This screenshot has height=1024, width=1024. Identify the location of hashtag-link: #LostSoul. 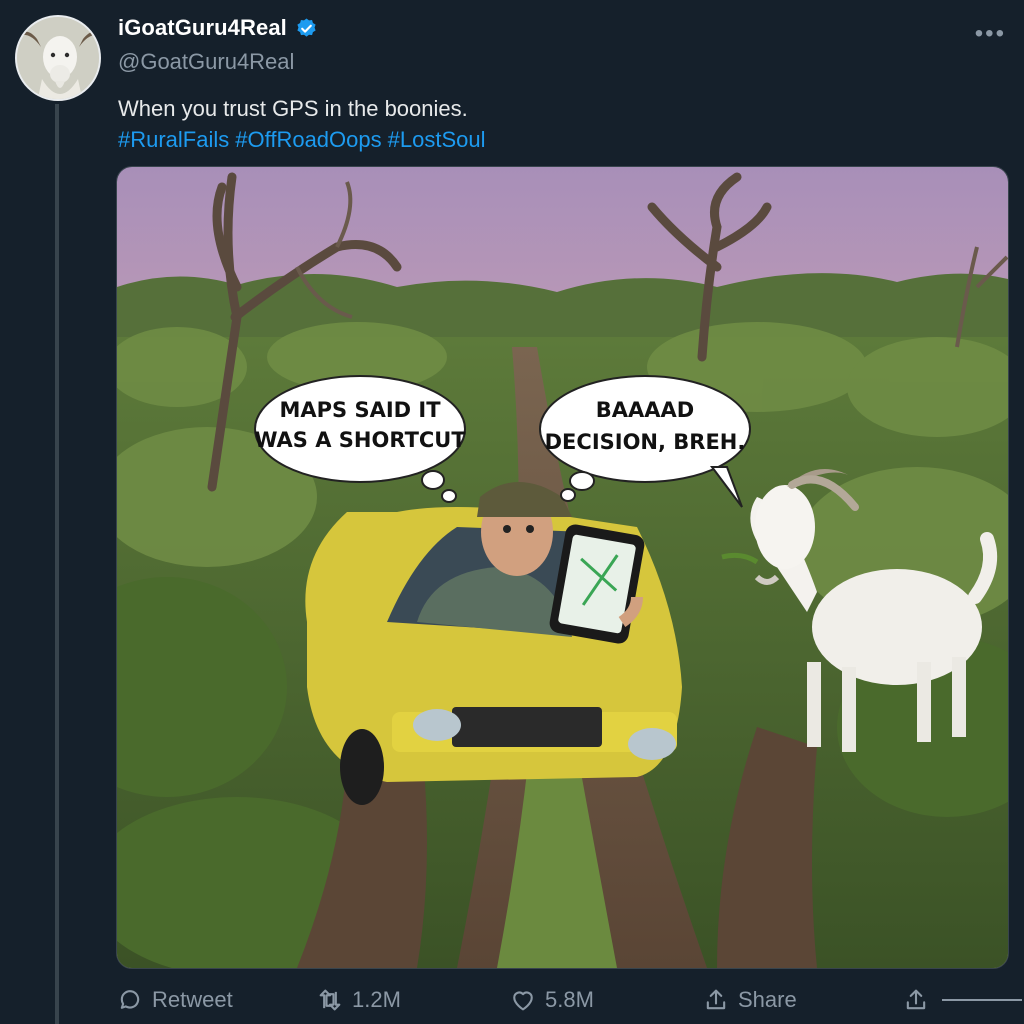
(437, 139).